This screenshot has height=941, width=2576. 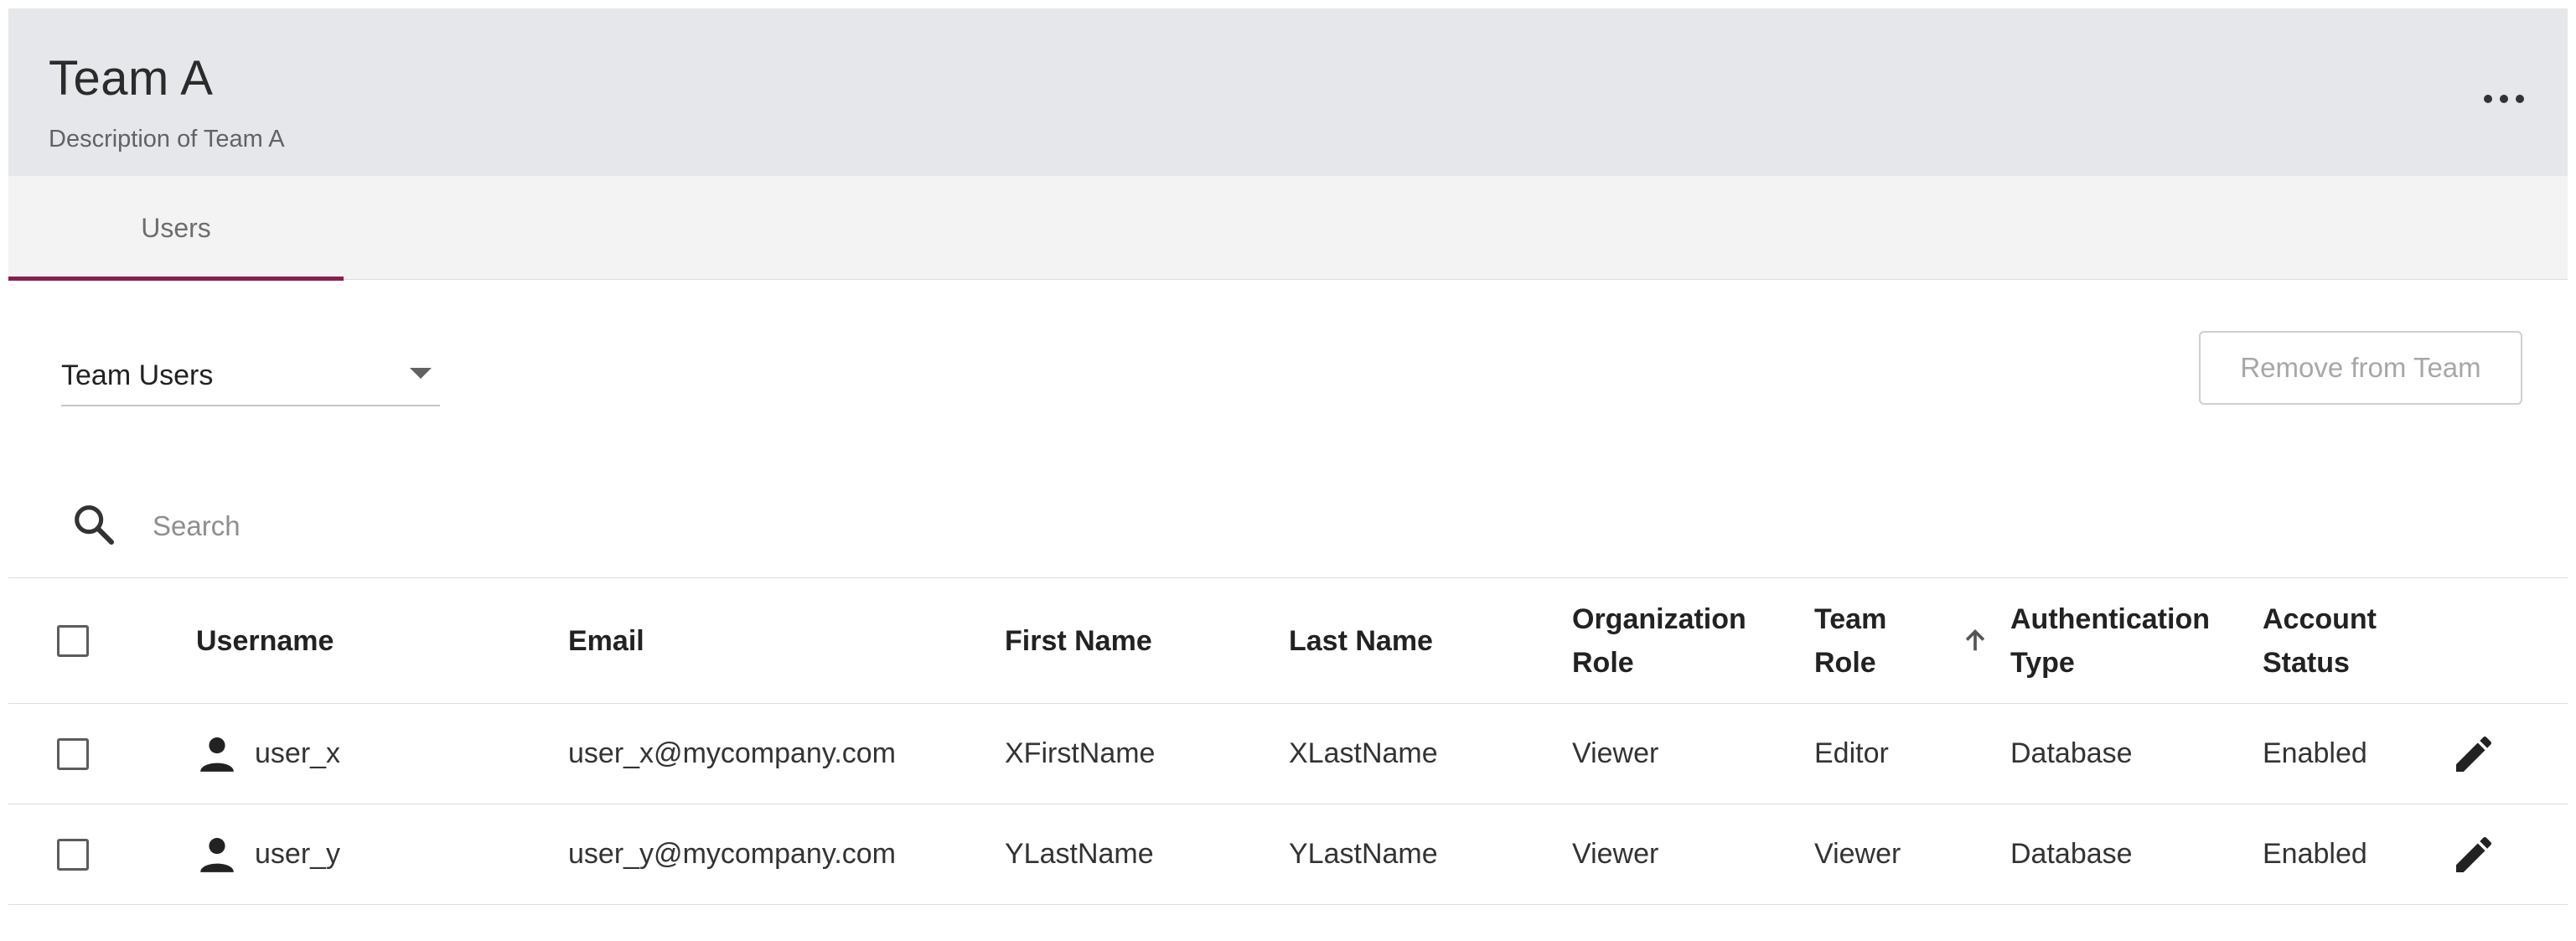 I want to click on select-all-cell, so click(x=73, y=640).